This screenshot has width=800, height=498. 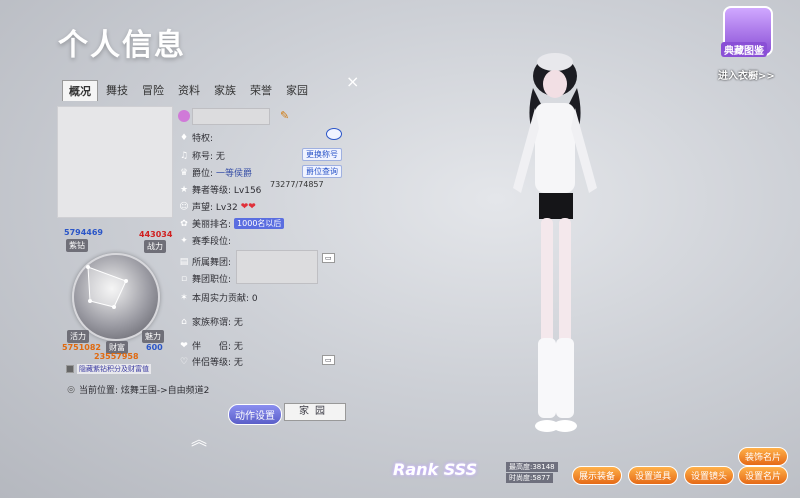 What do you see at coordinates (217, 347) in the screenshot?
I see `partner-label: 伴 侣: 无` at bounding box center [217, 347].